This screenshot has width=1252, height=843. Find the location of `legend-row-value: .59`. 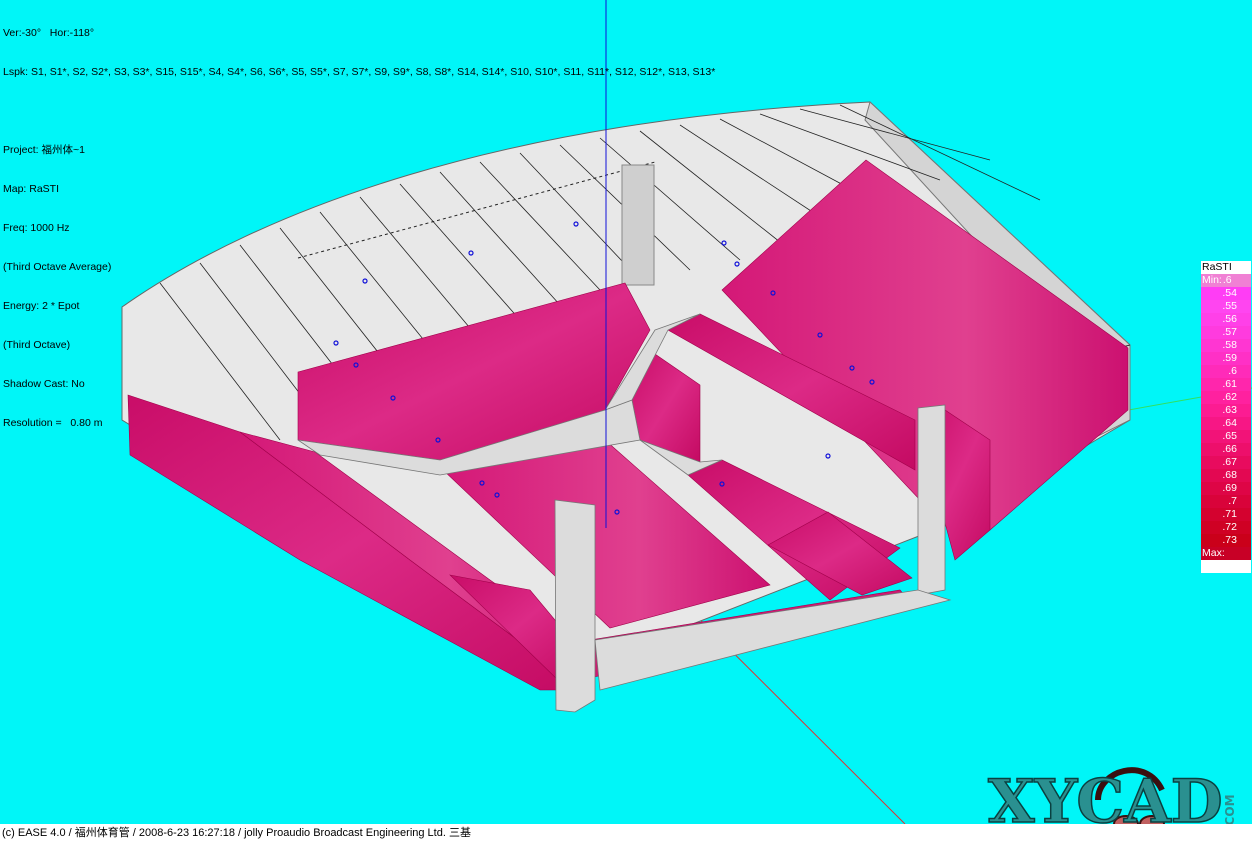

legend-row-value: .59 is located at coordinates (1229, 358).